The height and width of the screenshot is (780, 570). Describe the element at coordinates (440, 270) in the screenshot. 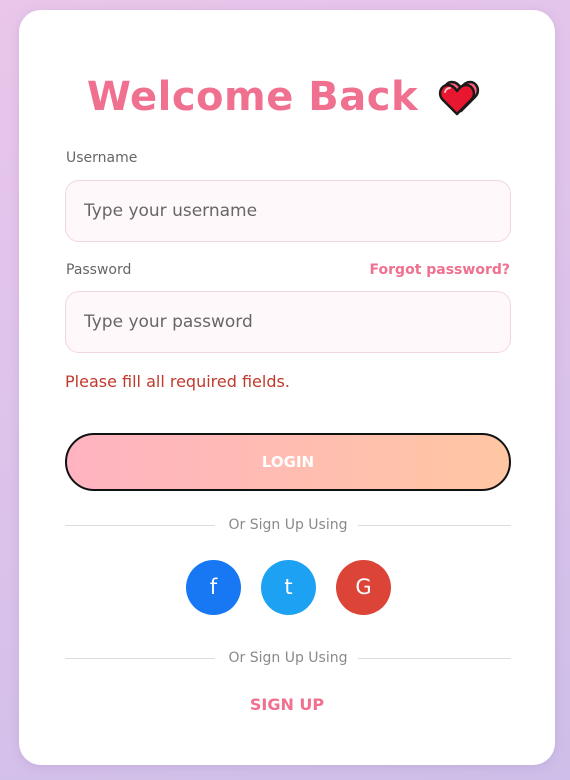

I see `forgot-password-link: Forgot password?` at that location.